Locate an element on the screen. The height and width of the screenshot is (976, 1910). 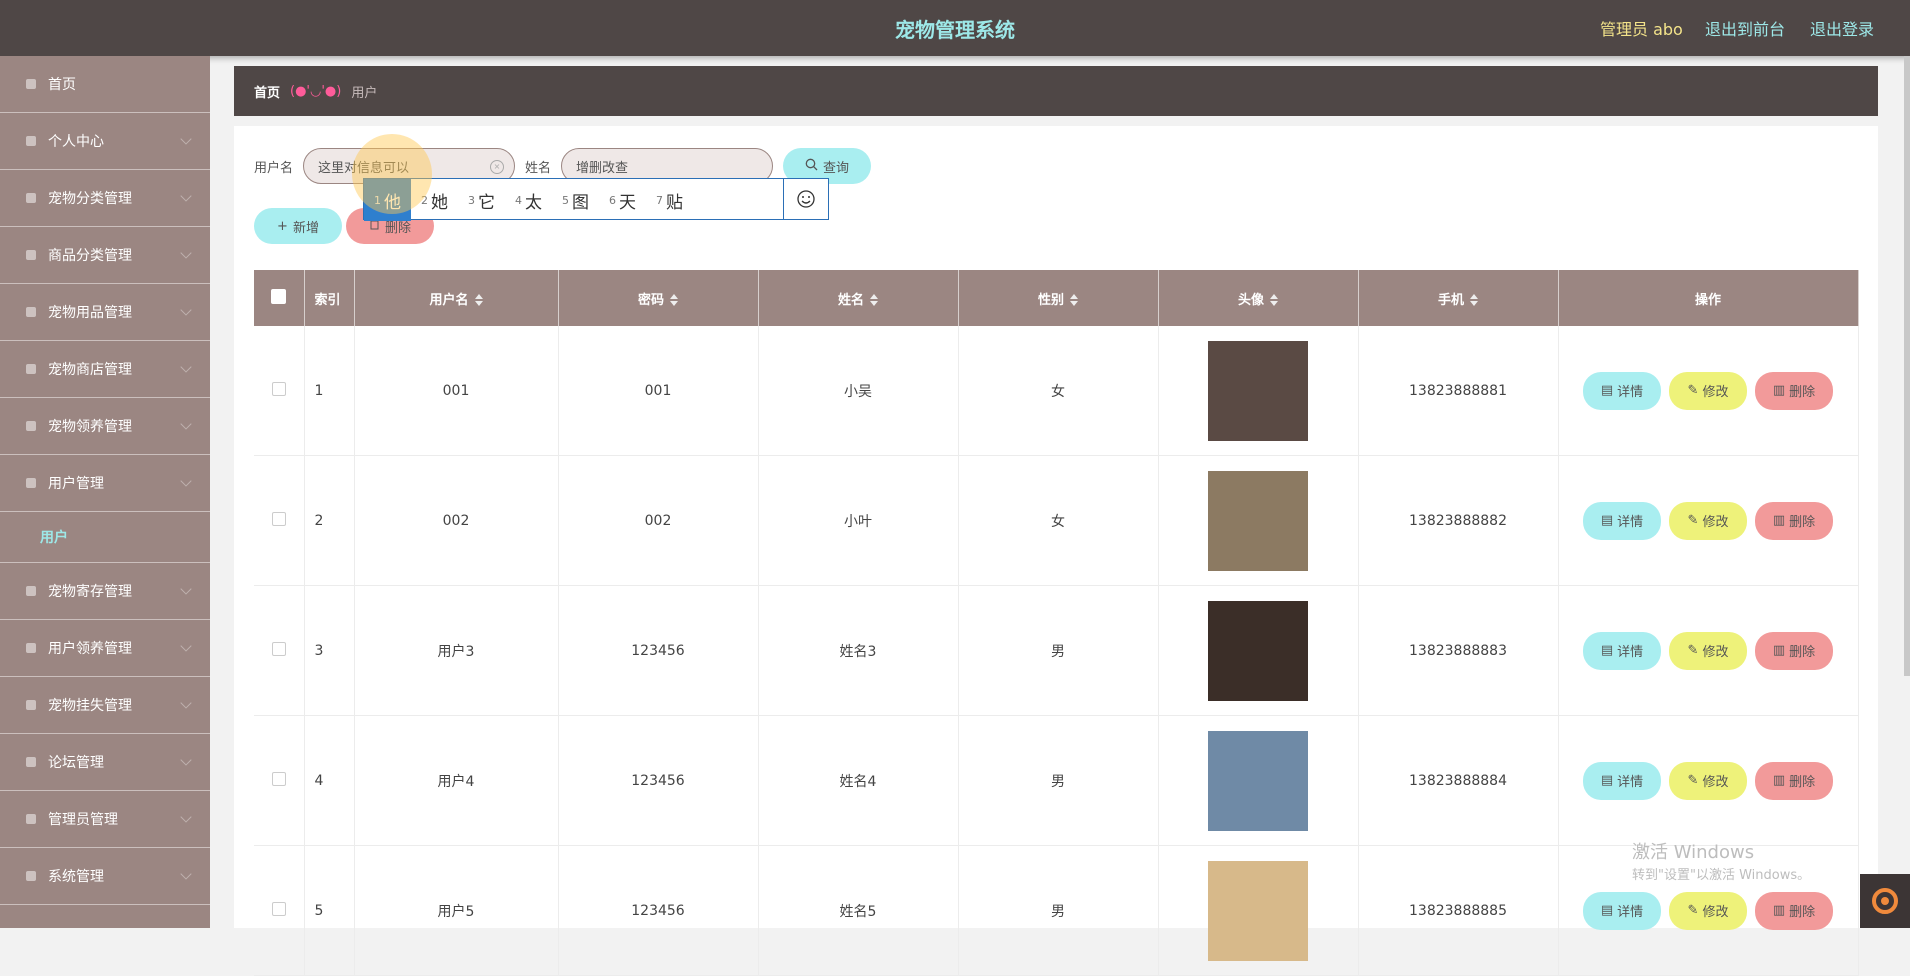
sidebar-item: 商品分类管理 is located at coordinates (105, 255).